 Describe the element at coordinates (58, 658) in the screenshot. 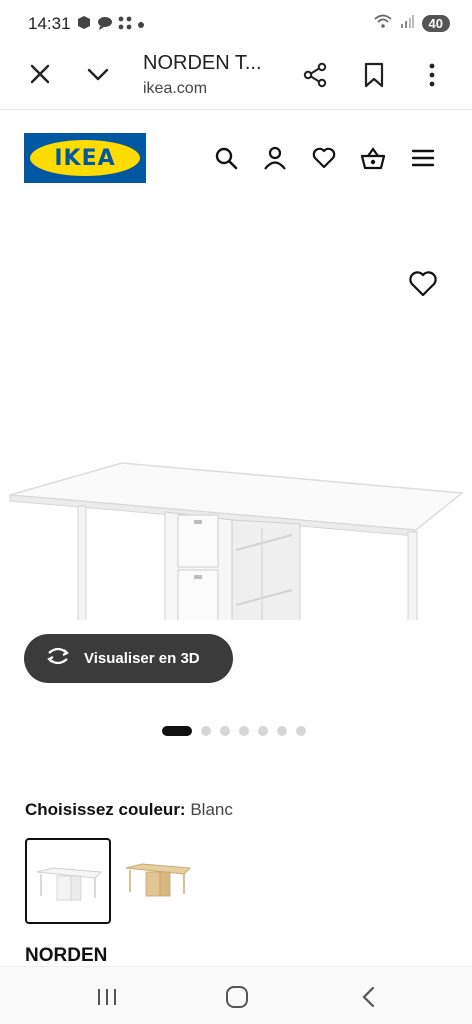

I see `rotate-3d-icon` at that location.